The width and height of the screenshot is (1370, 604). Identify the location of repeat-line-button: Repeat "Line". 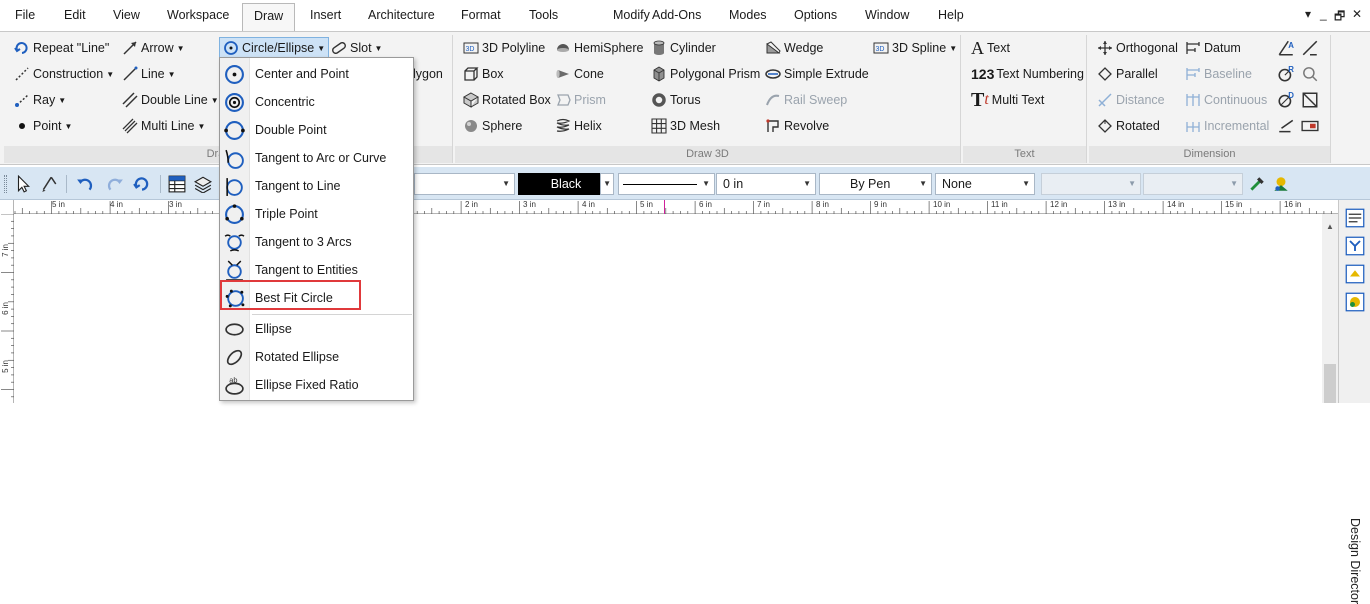
(61, 48).